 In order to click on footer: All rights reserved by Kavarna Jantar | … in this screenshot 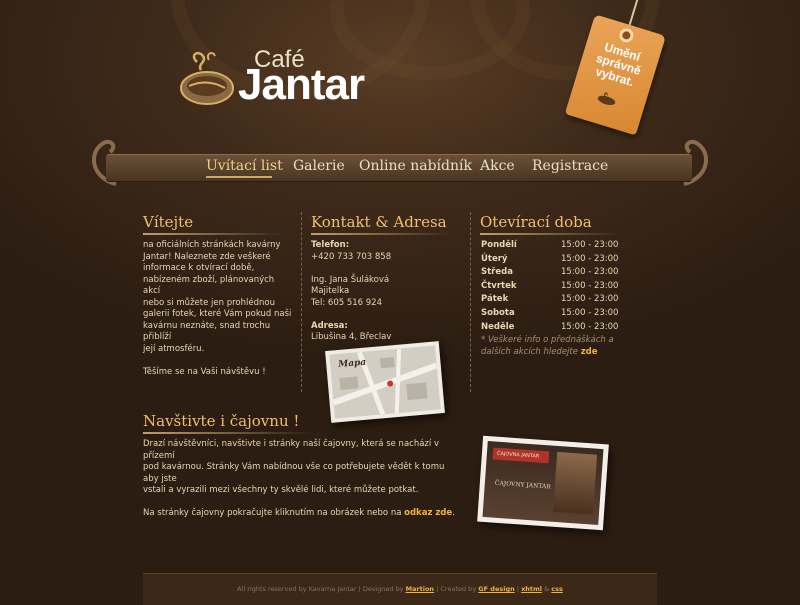, I will do `click(400, 589)`.